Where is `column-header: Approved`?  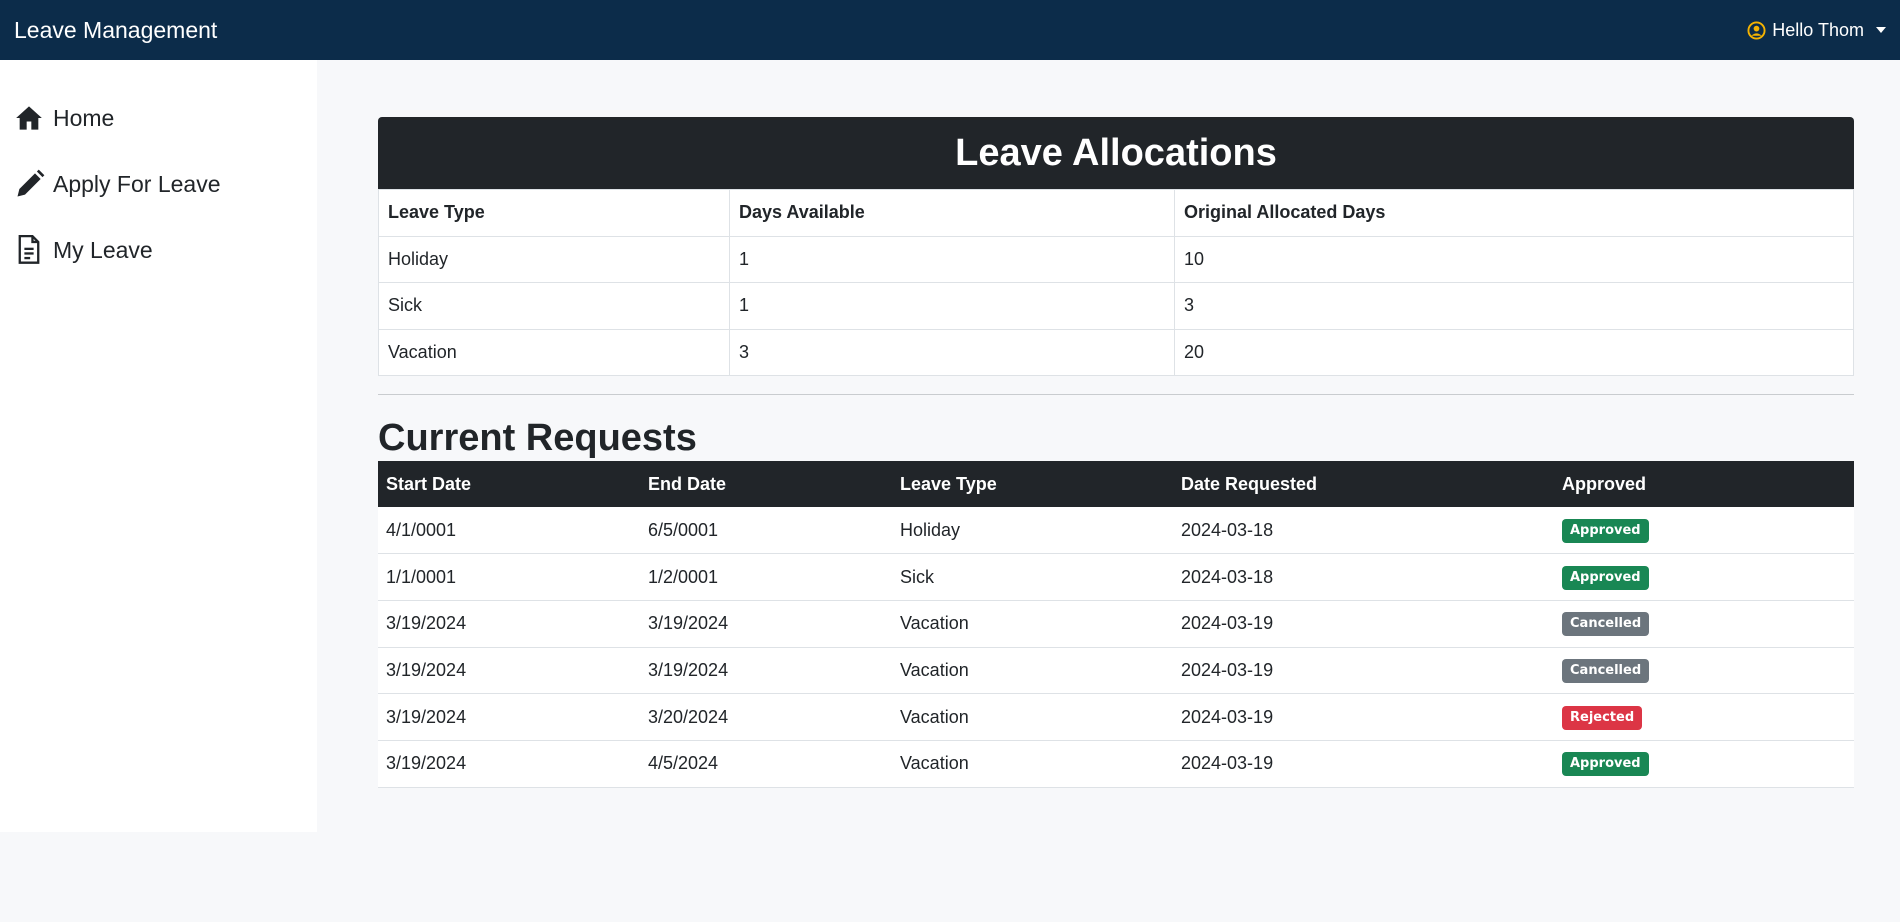 column-header: Approved is located at coordinates (1704, 484).